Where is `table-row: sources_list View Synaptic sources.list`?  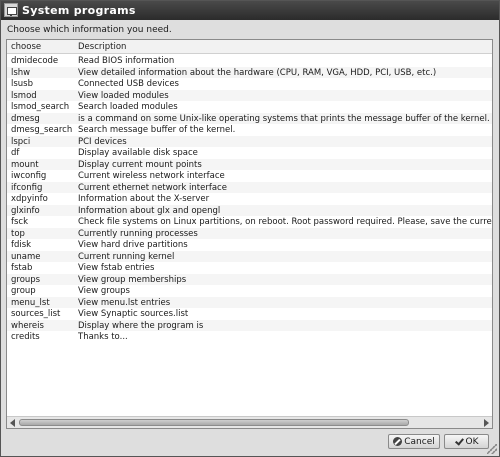 table-row: sources_list View Synaptic sources.list is located at coordinates (249, 314).